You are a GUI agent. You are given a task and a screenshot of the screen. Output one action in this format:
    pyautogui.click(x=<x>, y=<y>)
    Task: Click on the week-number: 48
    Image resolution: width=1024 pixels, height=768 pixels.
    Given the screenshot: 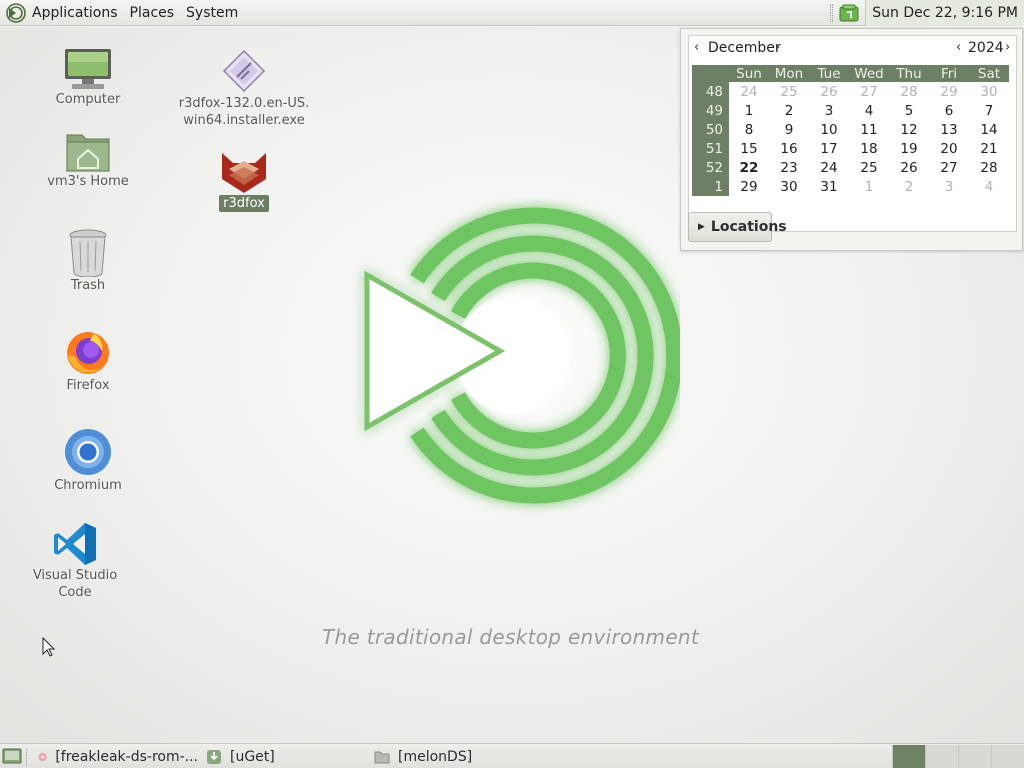 What is the action you would take?
    pyautogui.click(x=710, y=91)
    